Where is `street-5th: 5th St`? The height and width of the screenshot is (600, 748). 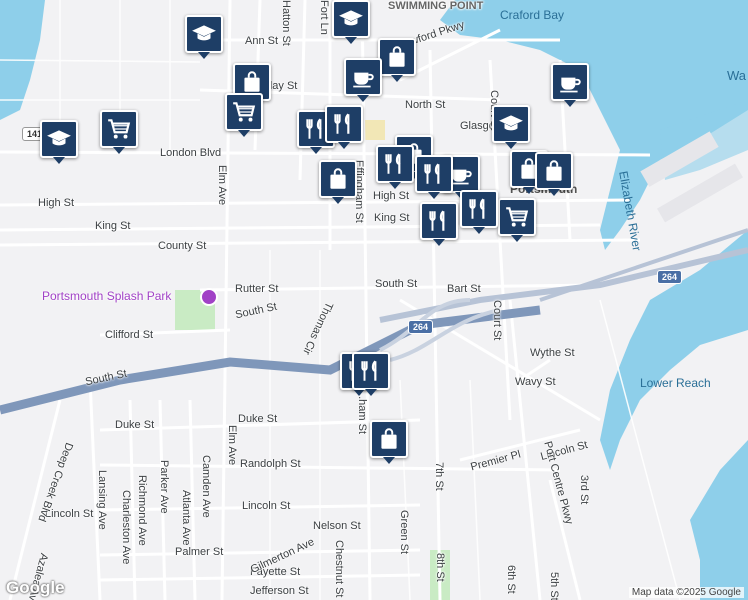
street-5th: 5th St is located at coordinates (554, 586).